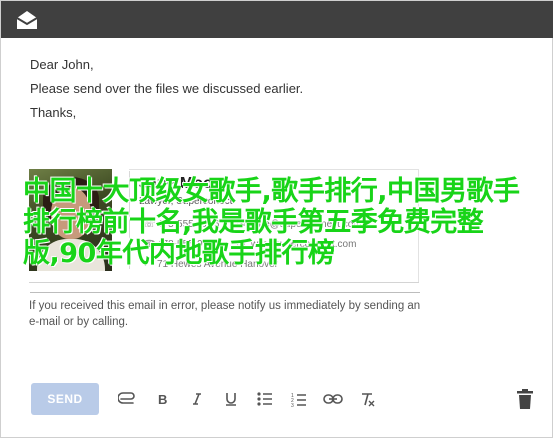 The height and width of the screenshot is (438, 553). I want to click on numbered-list-button: 1 2 3, so click(299, 399).